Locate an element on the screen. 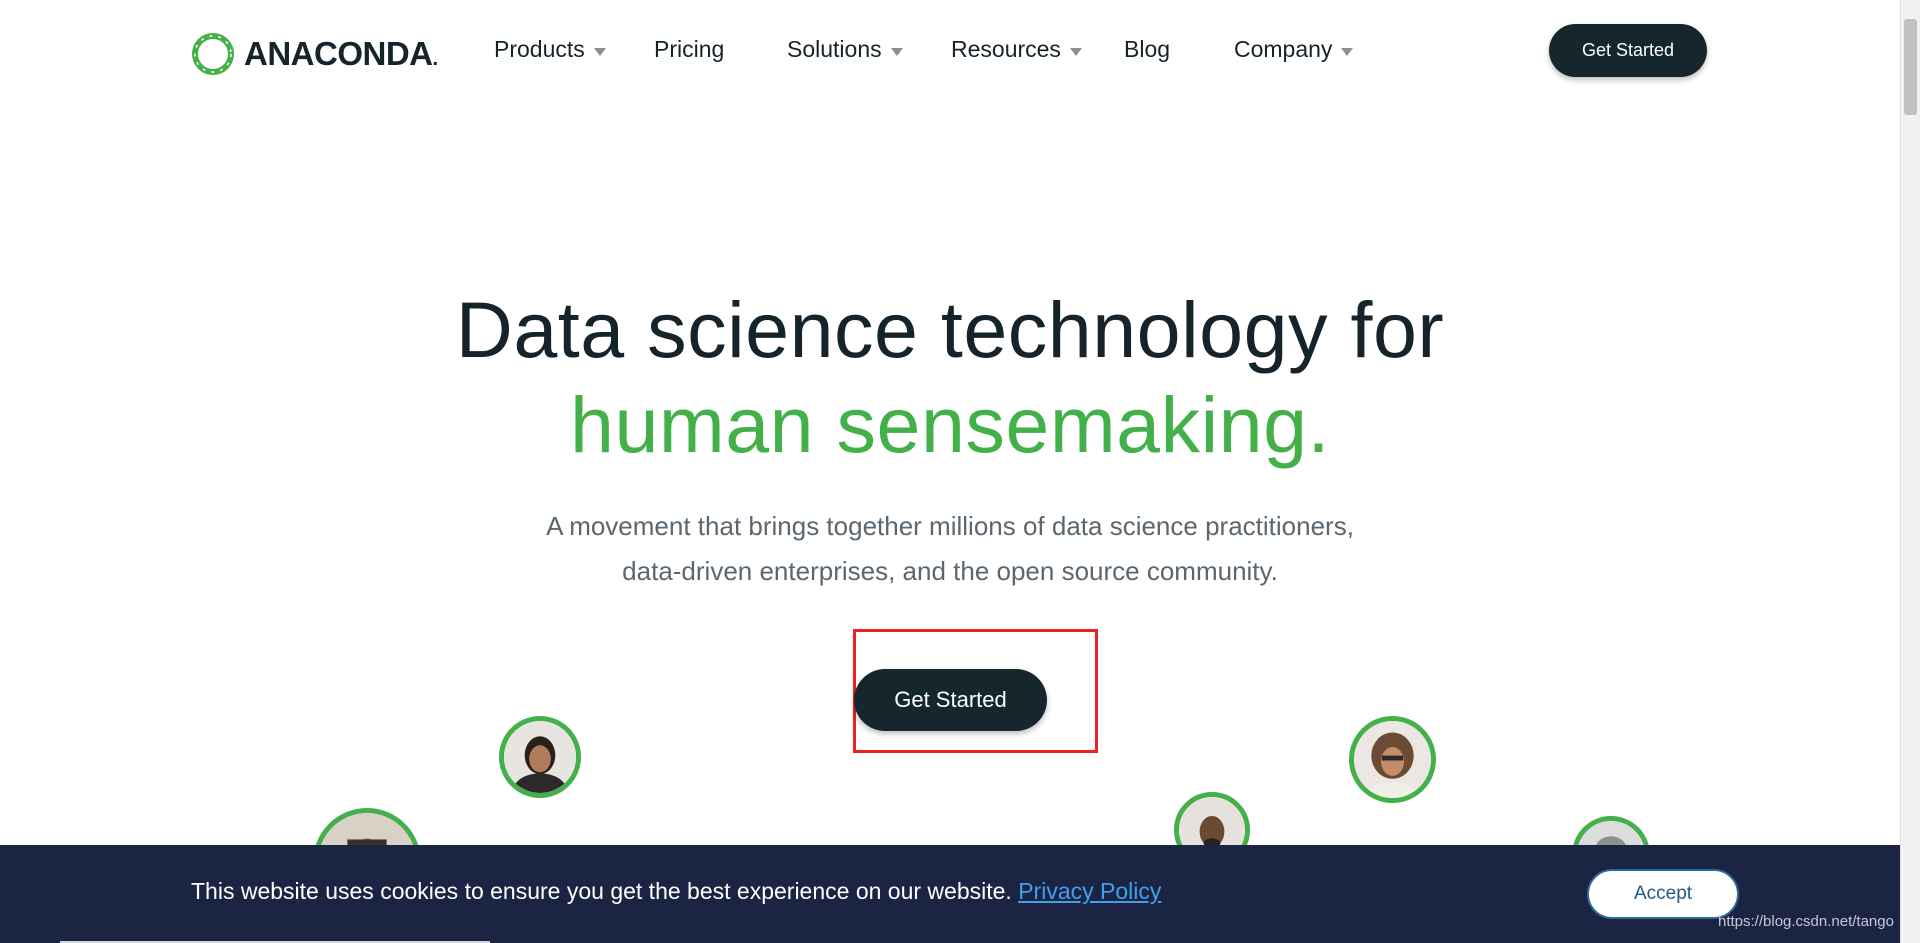 Image resolution: width=1920 pixels, height=943 pixels. nav-label: Resources is located at coordinates (1006, 49).